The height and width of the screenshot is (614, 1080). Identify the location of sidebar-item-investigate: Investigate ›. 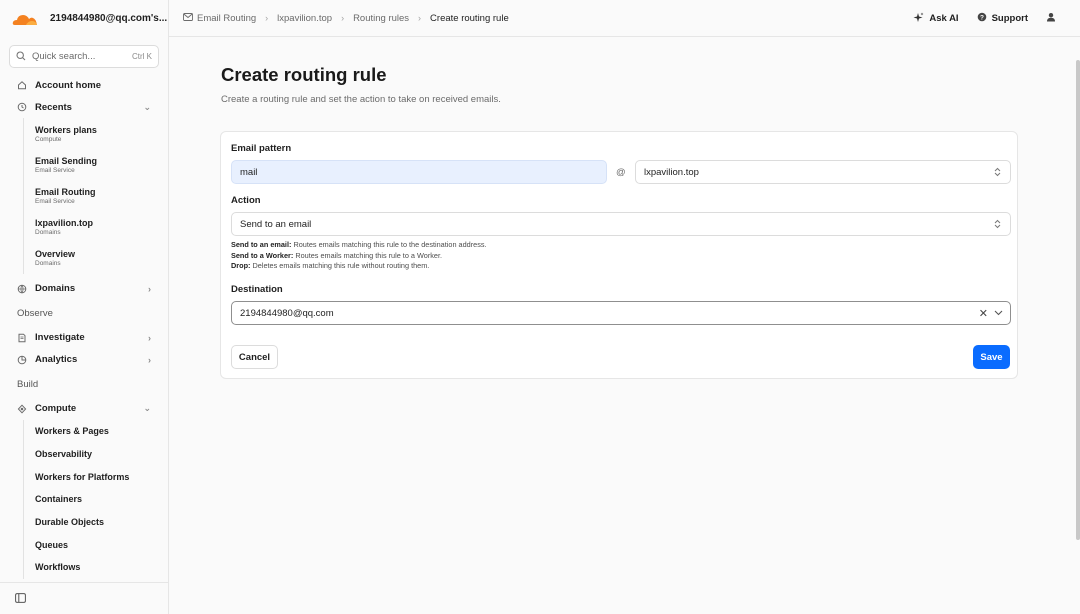
(84, 338).